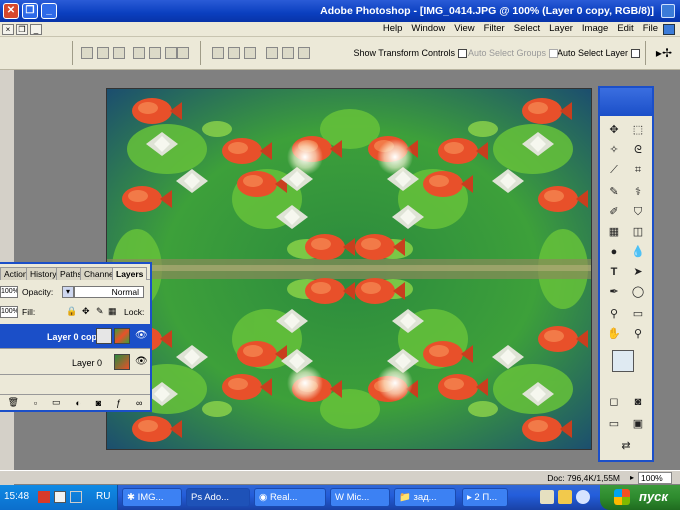  I want to click on crop-tool-icon: ⌗, so click(638, 170).